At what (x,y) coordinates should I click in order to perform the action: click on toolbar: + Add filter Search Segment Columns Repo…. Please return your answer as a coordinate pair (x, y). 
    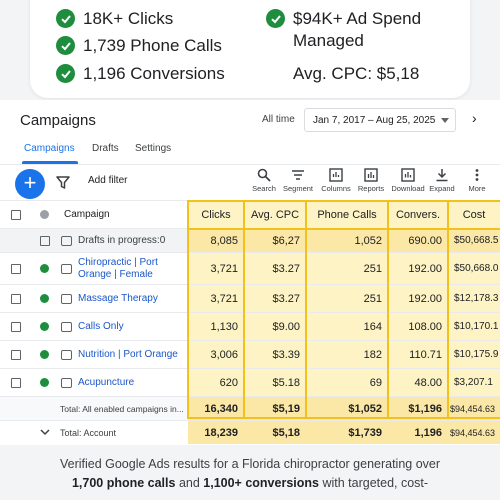
    Looking at the image, I should click on (250, 182).